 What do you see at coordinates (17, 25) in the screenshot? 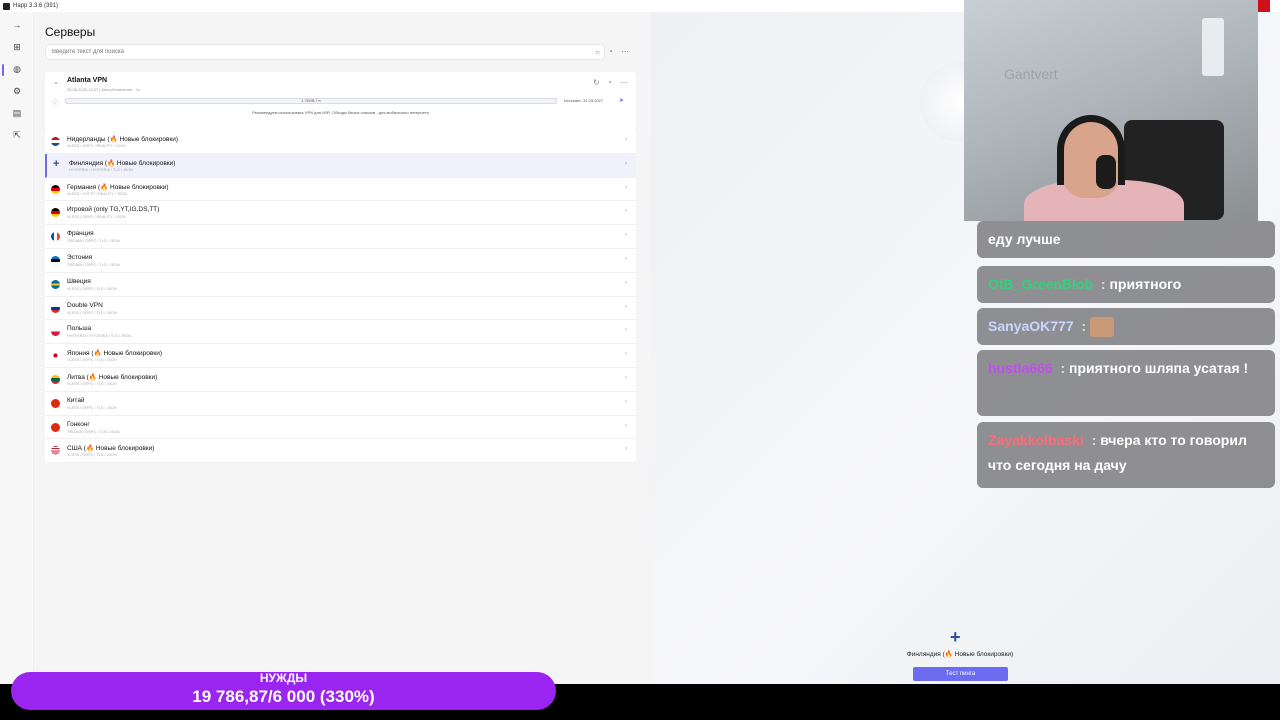
I see `arrow-right-icon: →` at bounding box center [17, 25].